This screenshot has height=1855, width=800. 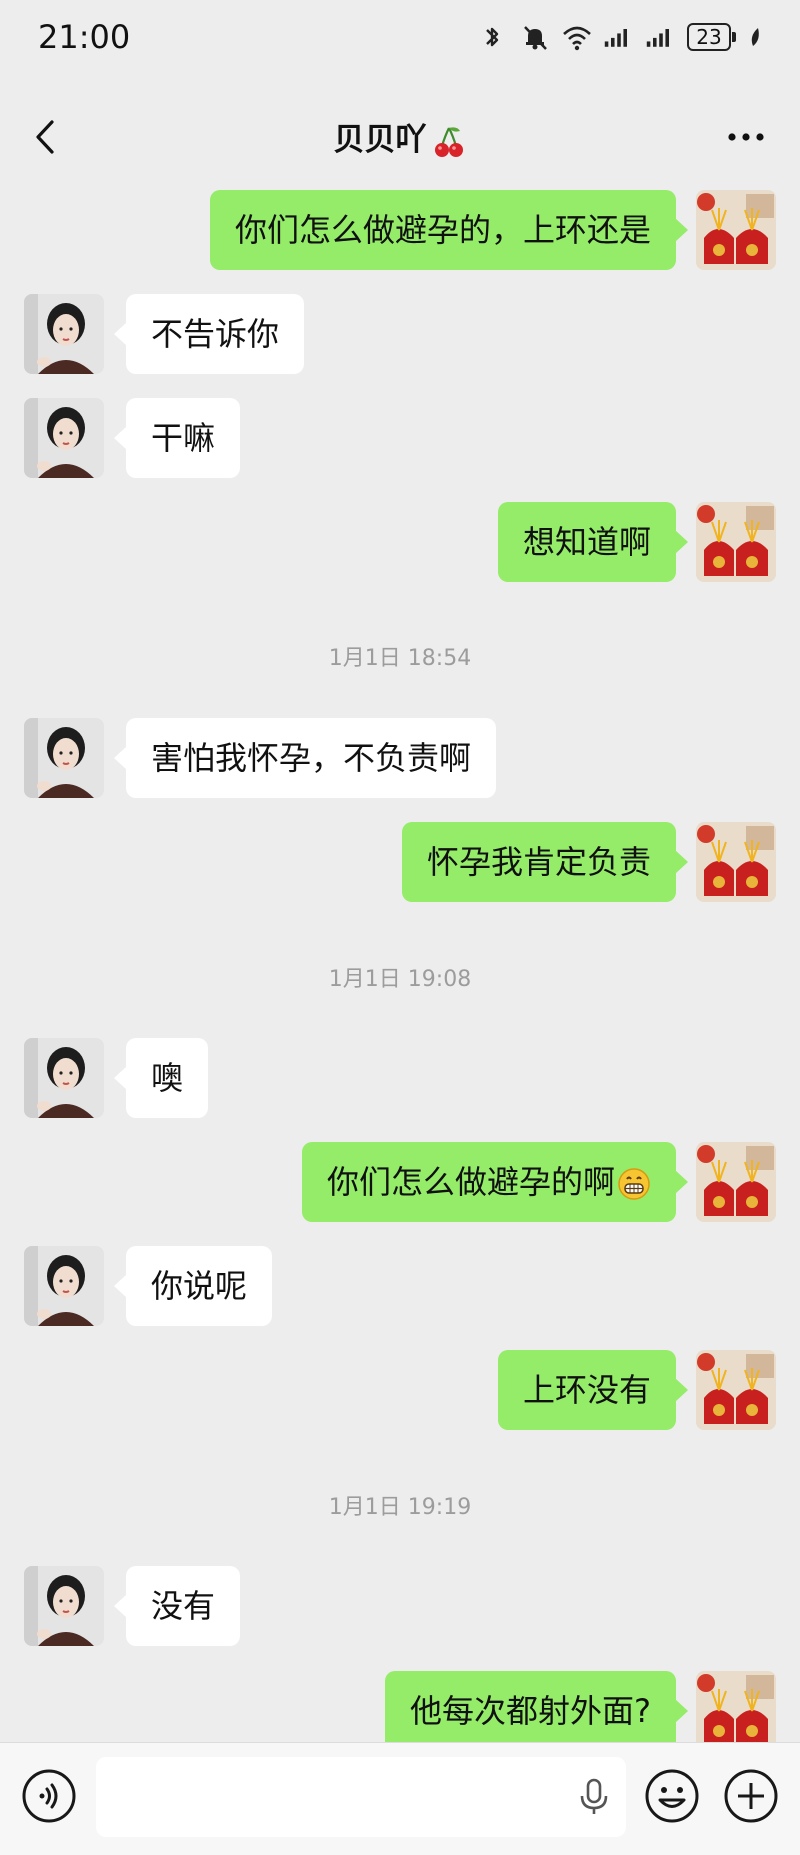 What do you see at coordinates (209, 334) in the screenshot?
I see `message-bubble-incoming: 不告诉你` at bounding box center [209, 334].